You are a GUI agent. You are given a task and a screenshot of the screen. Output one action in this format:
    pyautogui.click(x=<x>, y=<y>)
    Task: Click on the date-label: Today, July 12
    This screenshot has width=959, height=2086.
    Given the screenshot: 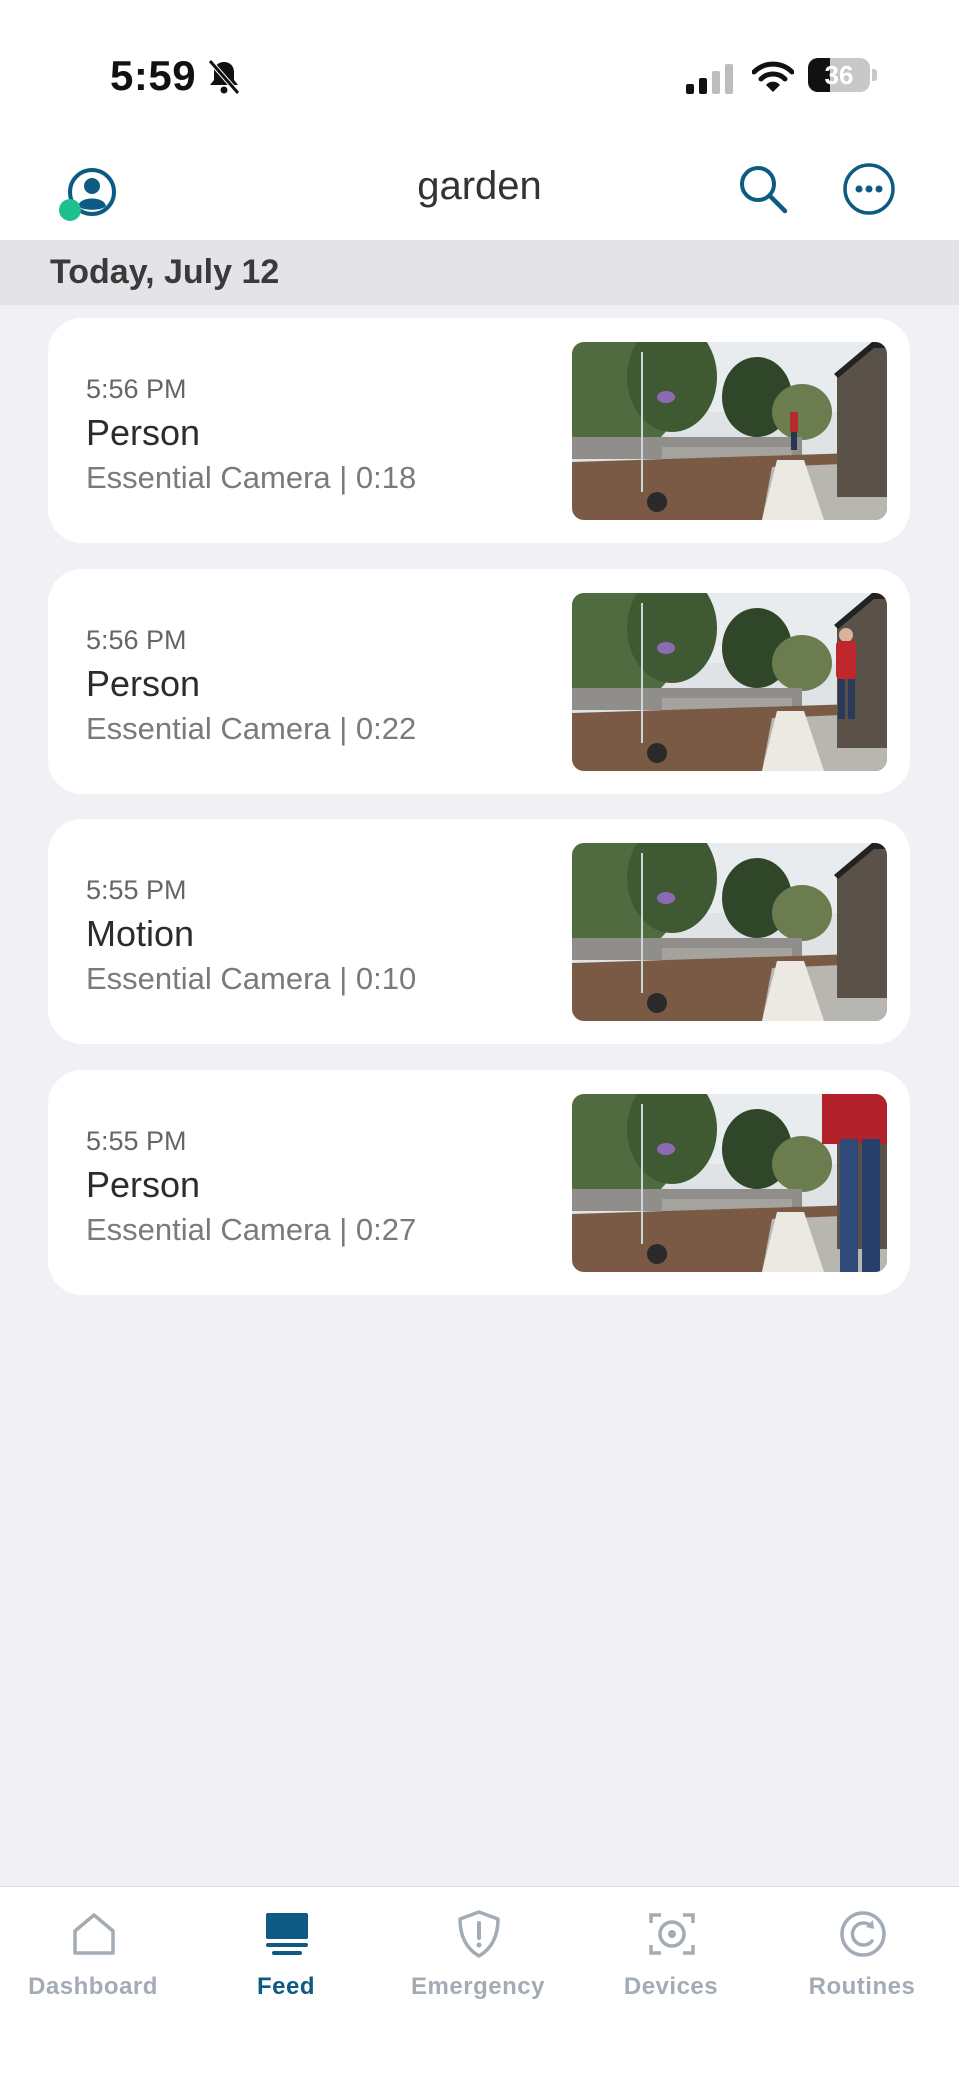 What is the action you would take?
    pyautogui.click(x=165, y=272)
    